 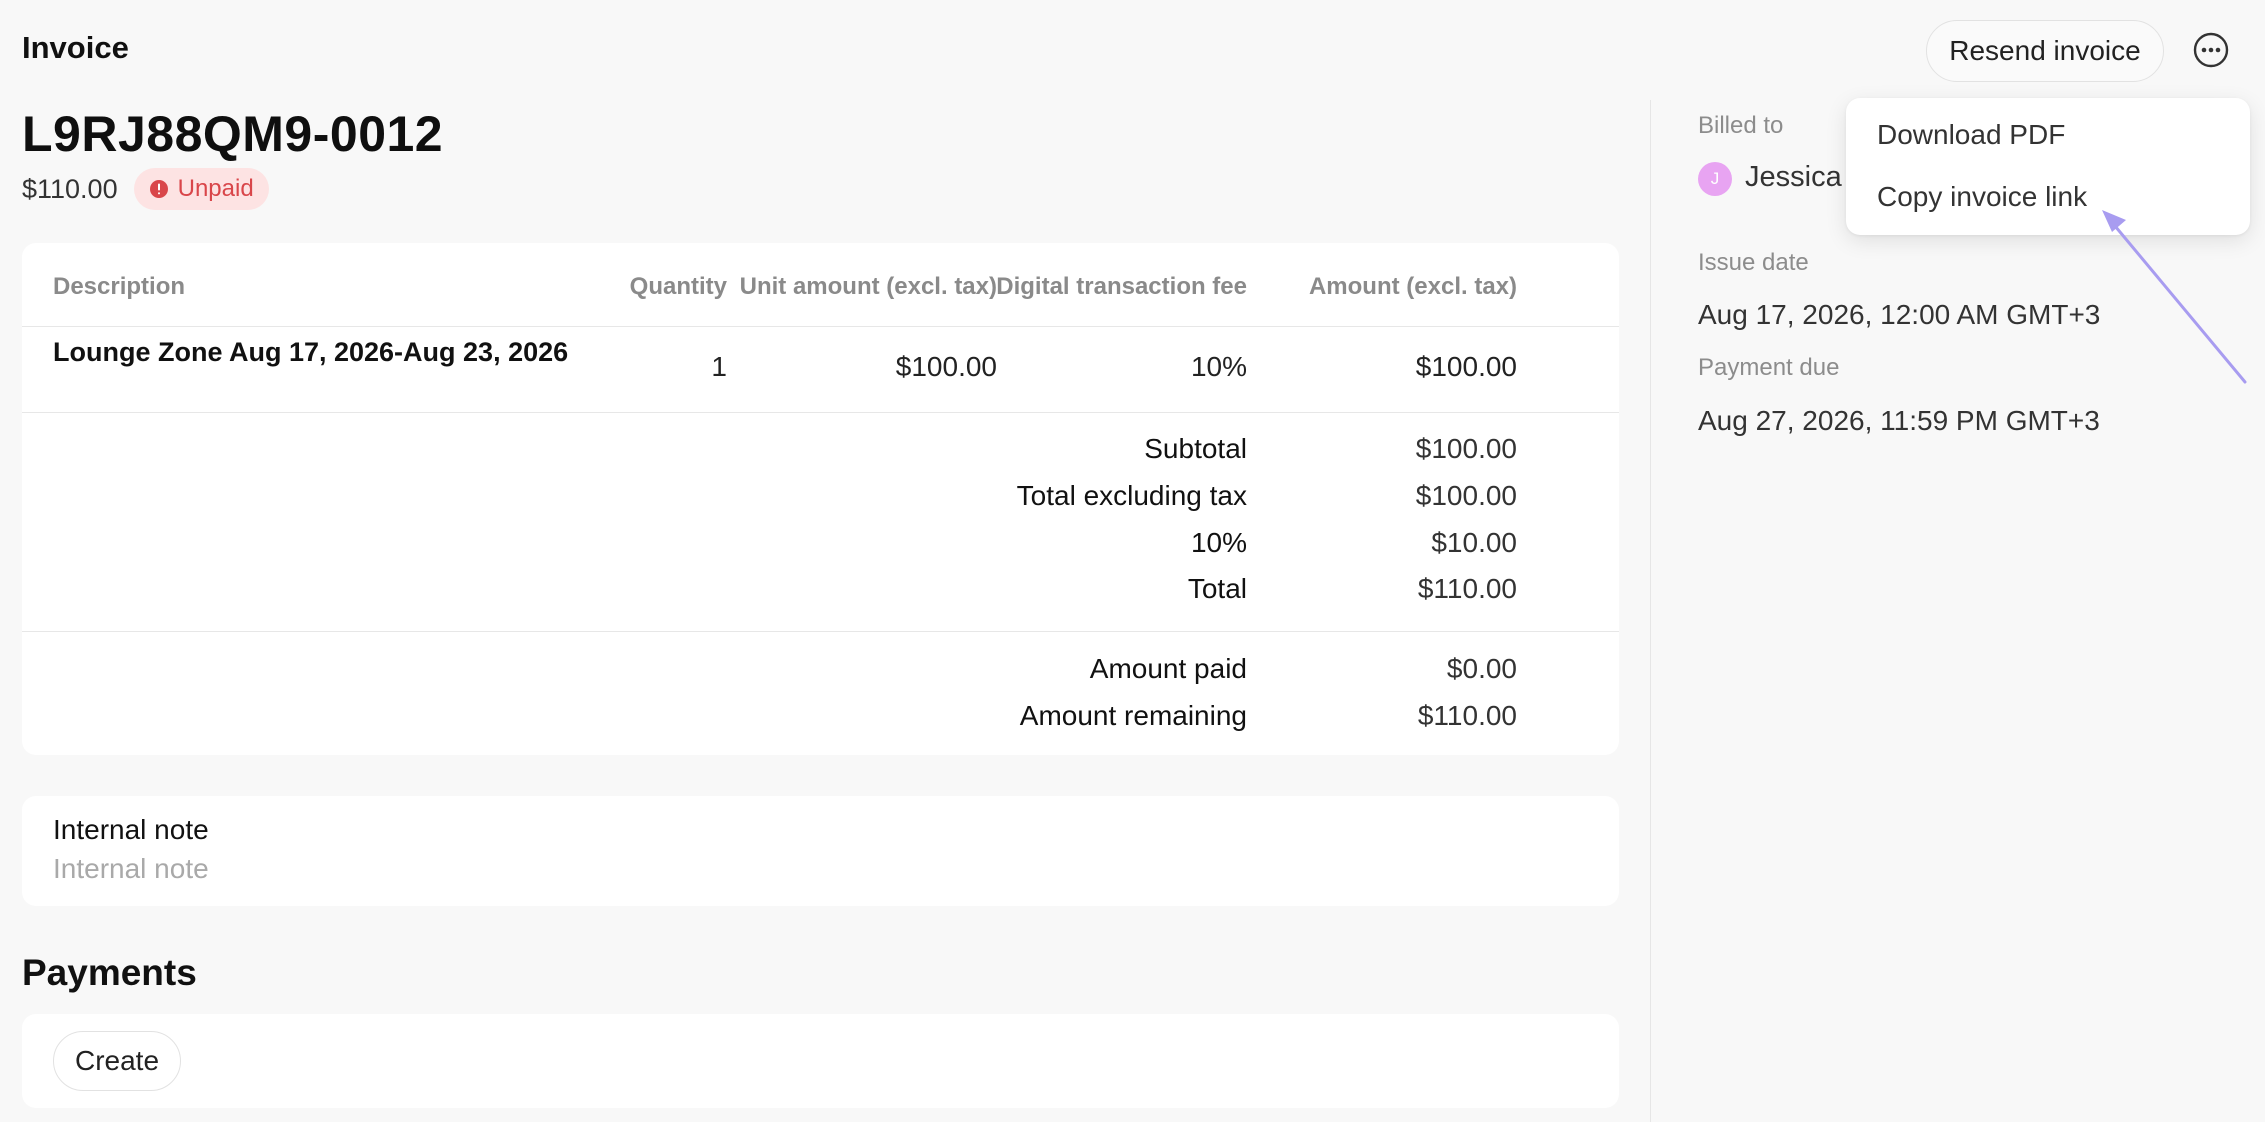 I want to click on ellipsis-circle-icon, so click(x=2211, y=50).